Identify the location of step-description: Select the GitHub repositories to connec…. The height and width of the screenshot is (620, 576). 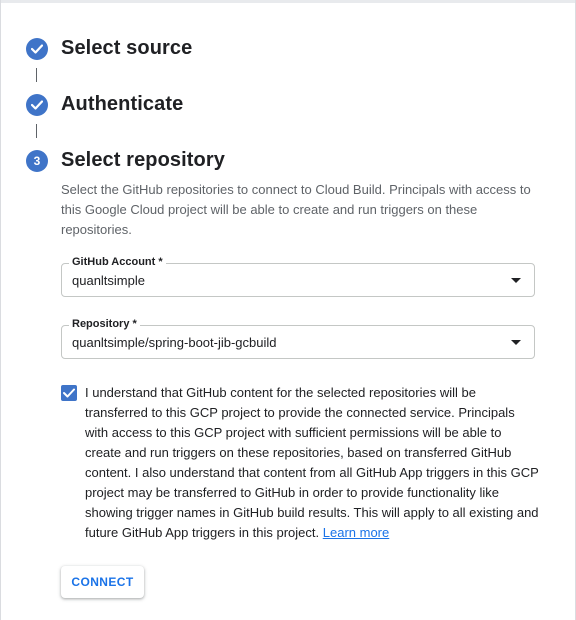
(296, 209).